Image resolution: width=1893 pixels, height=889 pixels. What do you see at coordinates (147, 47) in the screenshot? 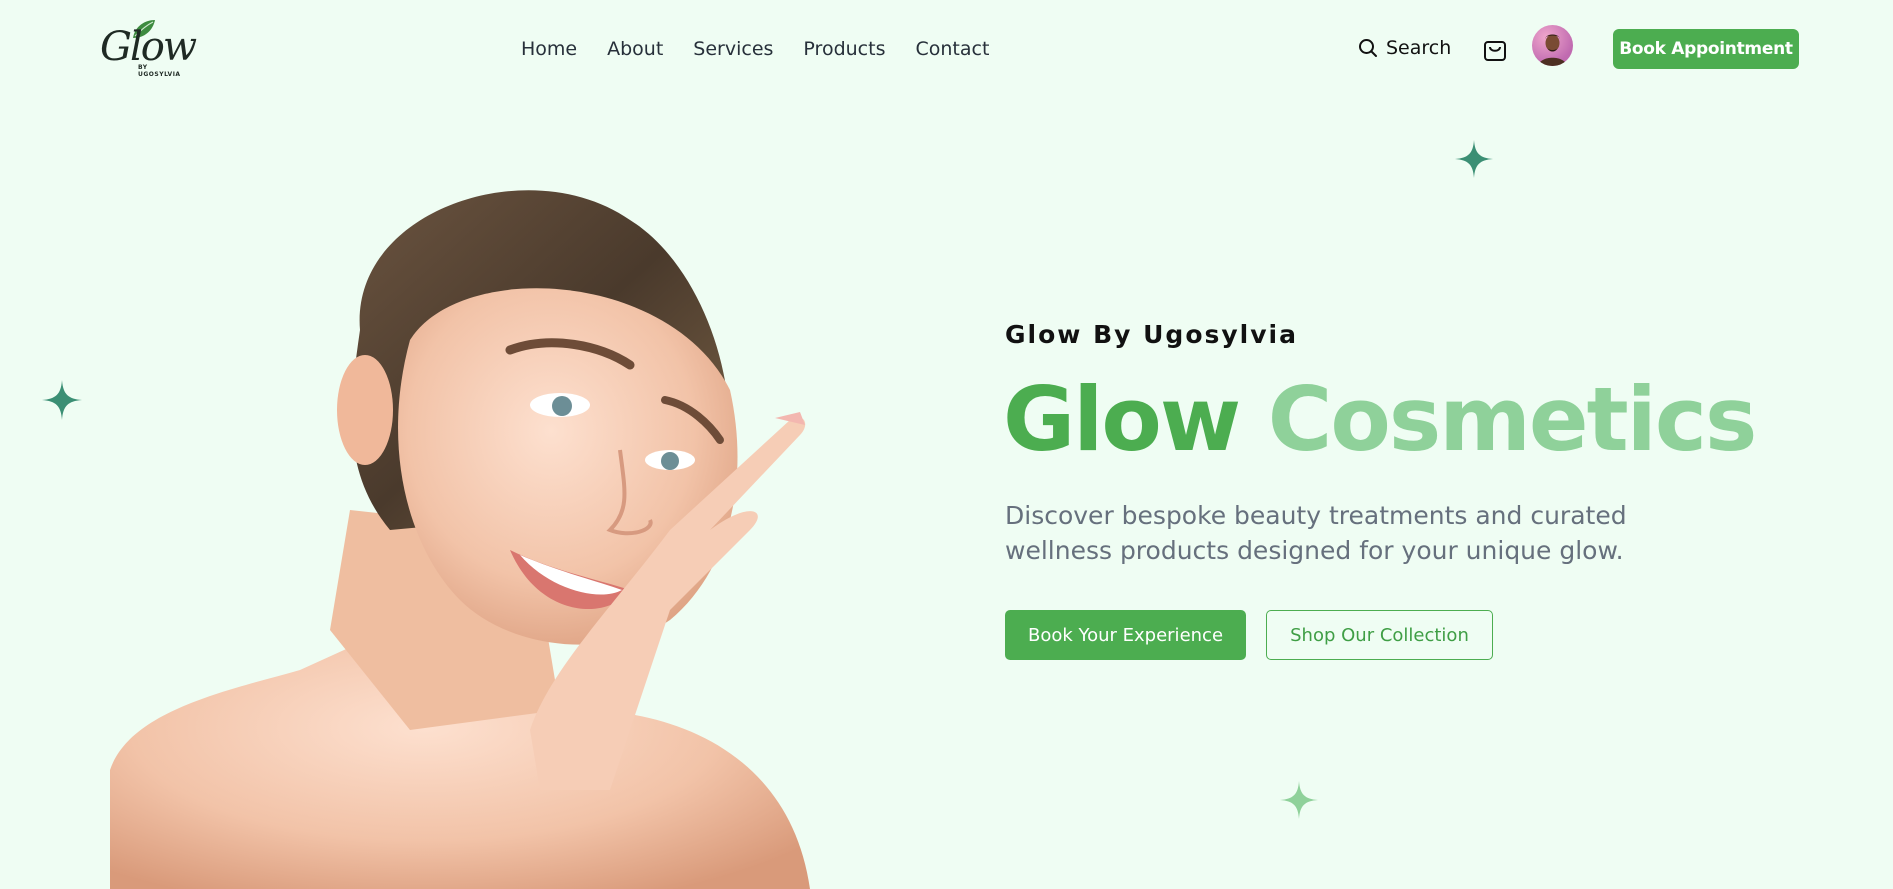
I see `brand-logo: Glow BY UGOSYLVIA` at bounding box center [147, 47].